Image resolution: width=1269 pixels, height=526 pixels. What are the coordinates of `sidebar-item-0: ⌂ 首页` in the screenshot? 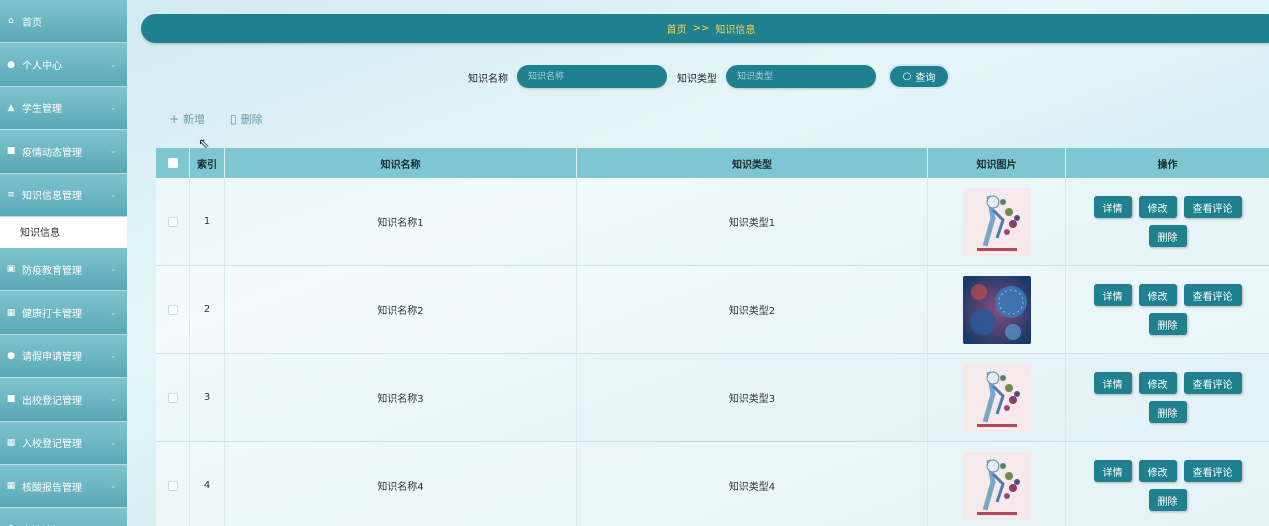 It's located at (63, 22).